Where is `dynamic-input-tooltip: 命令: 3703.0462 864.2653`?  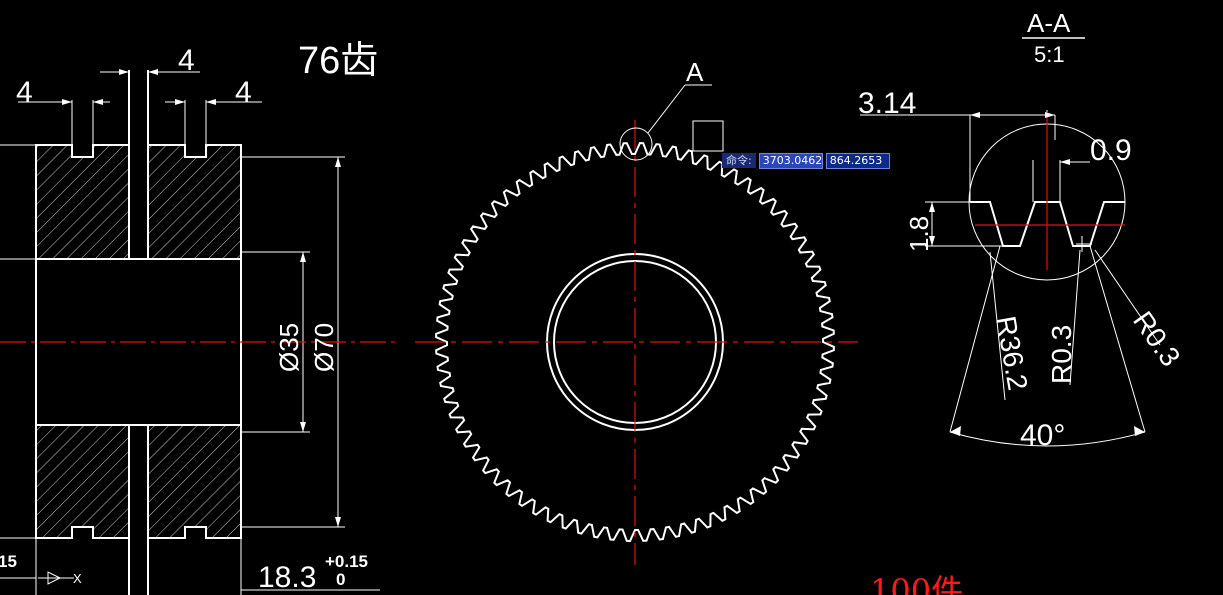 dynamic-input-tooltip: 命令: 3703.0462 864.2653 is located at coordinates (806, 160).